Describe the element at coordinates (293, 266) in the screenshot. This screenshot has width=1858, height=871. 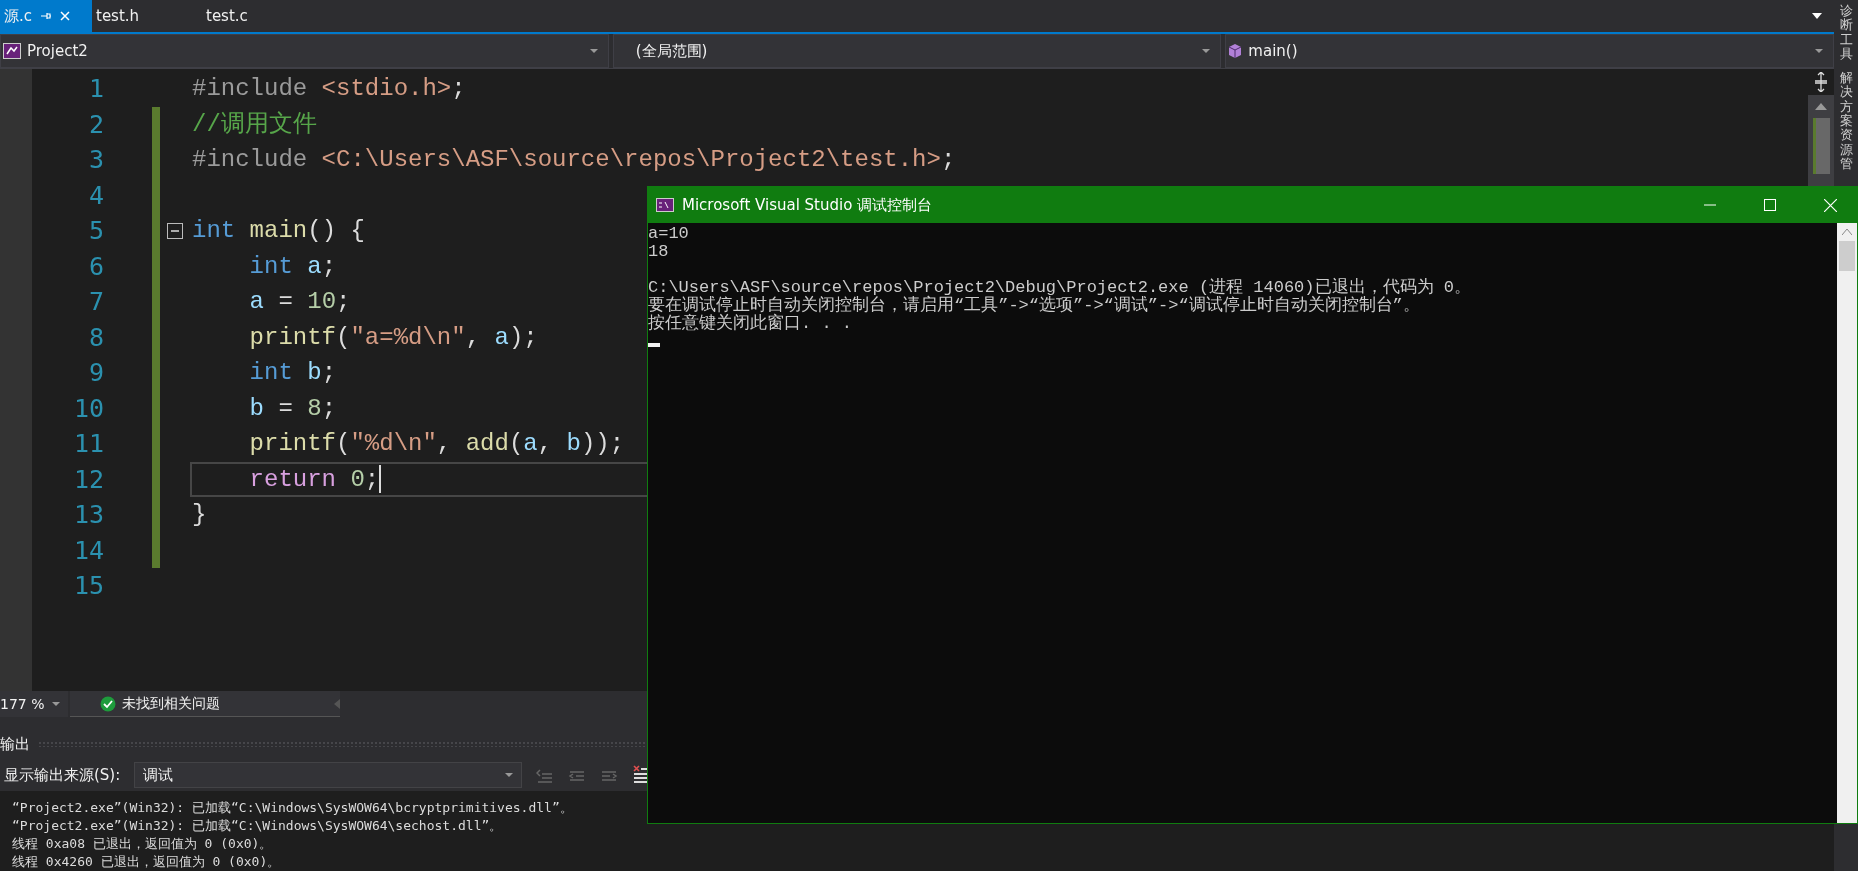
I see `code-line: int a;` at that location.